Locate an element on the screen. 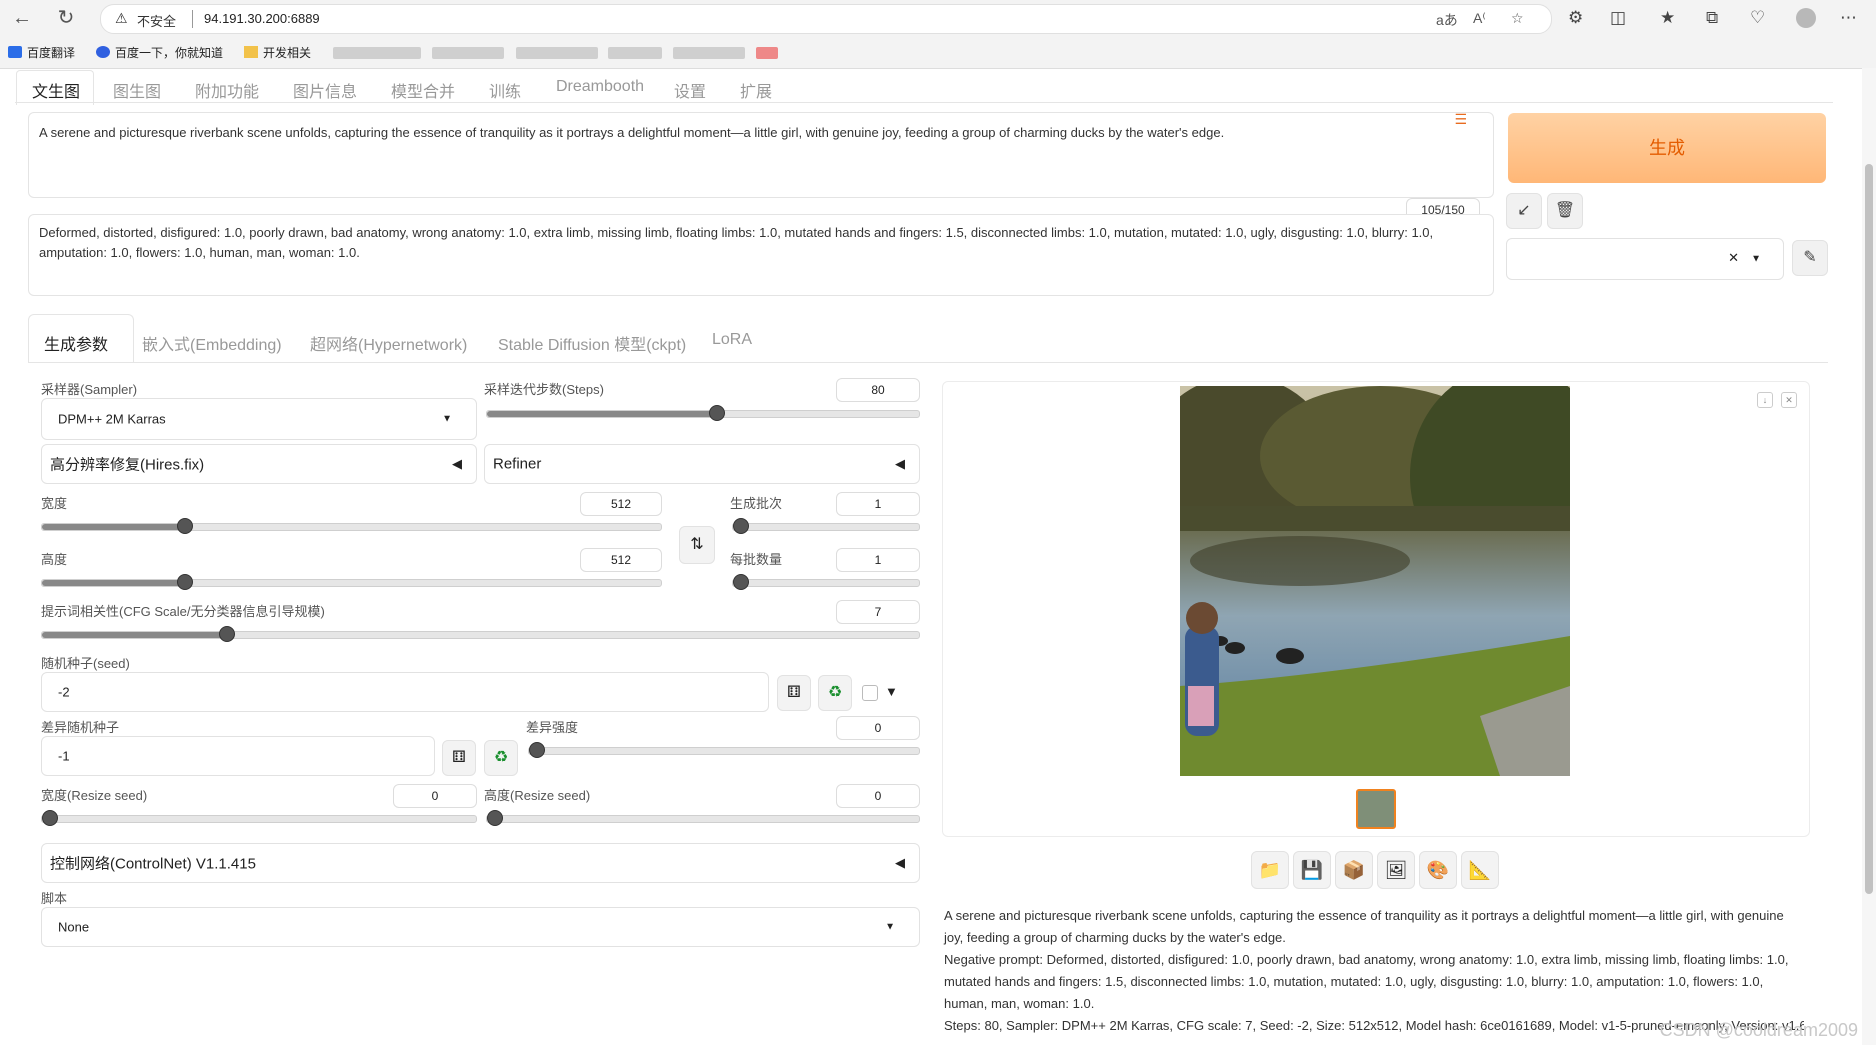  steps-input: 80 is located at coordinates (878, 390).